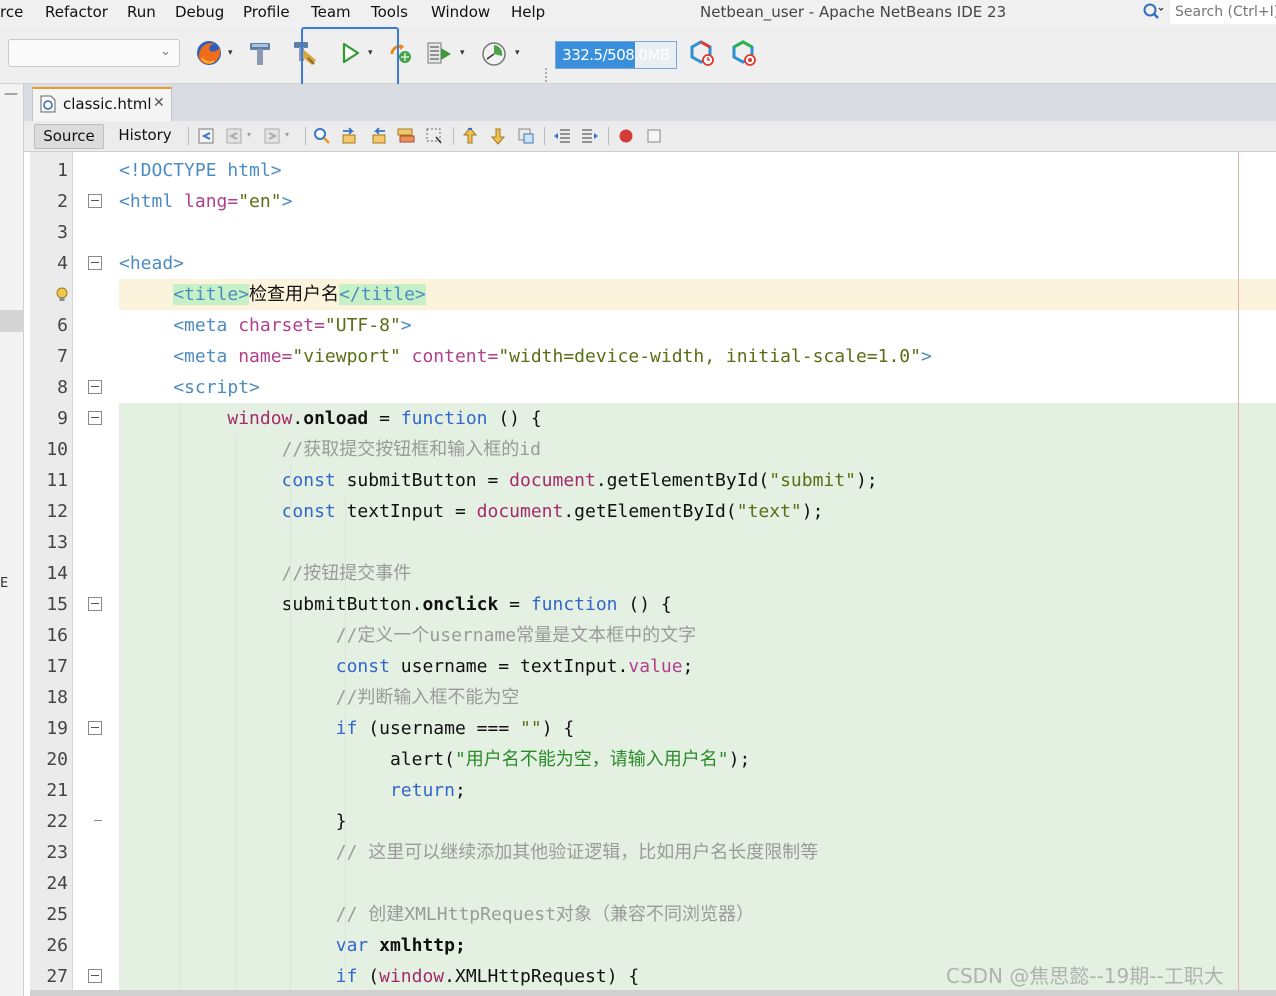 The image size is (1276, 996). Describe the element at coordinates (653, 697) in the screenshot. I see `code-line: 18 //判断输入框不能为空` at that location.